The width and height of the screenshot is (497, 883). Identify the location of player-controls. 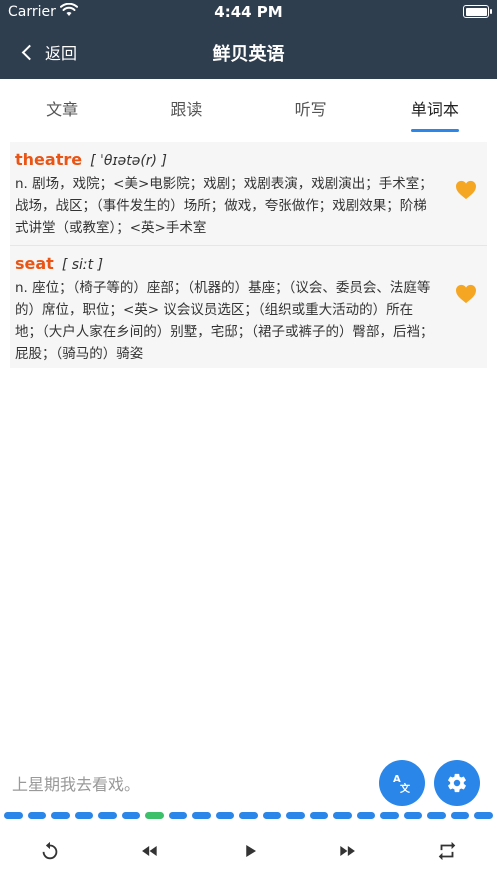
(248, 851).